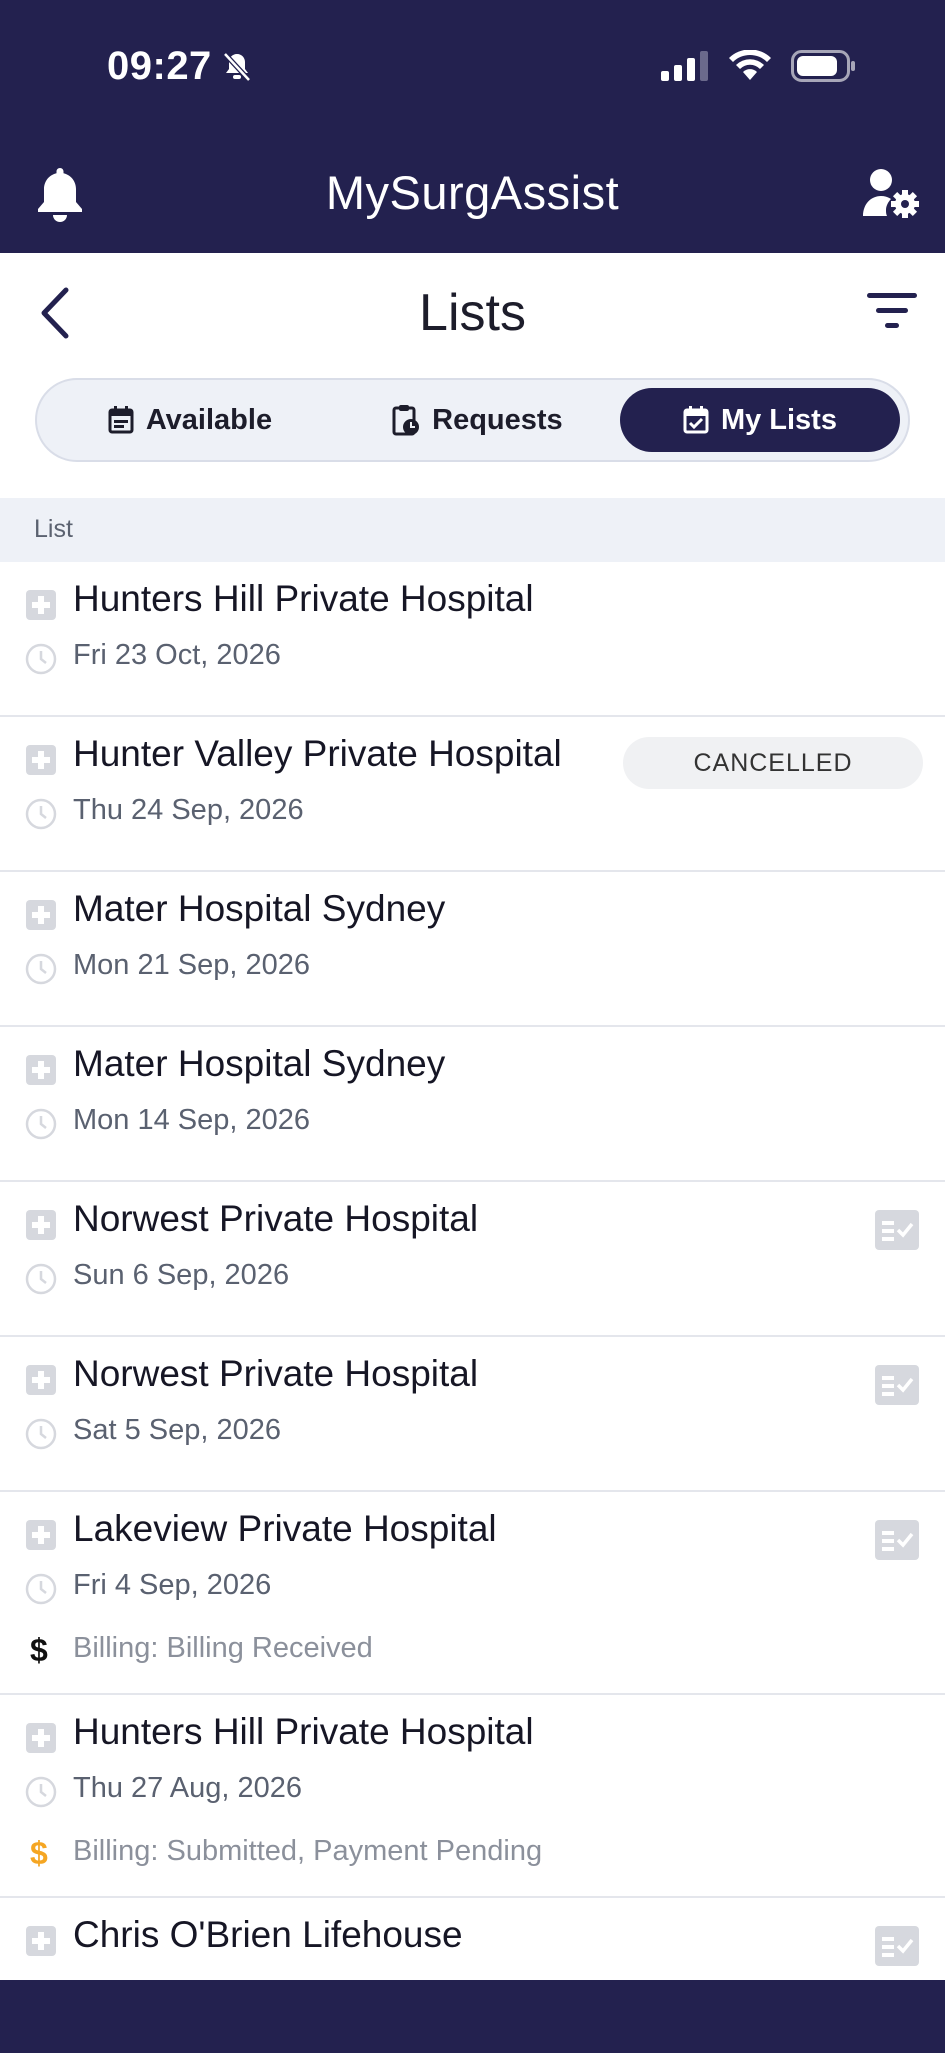 This screenshot has width=945, height=2053. Describe the element at coordinates (891, 195) in the screenshot. I see `account-settings-icon` at that location.